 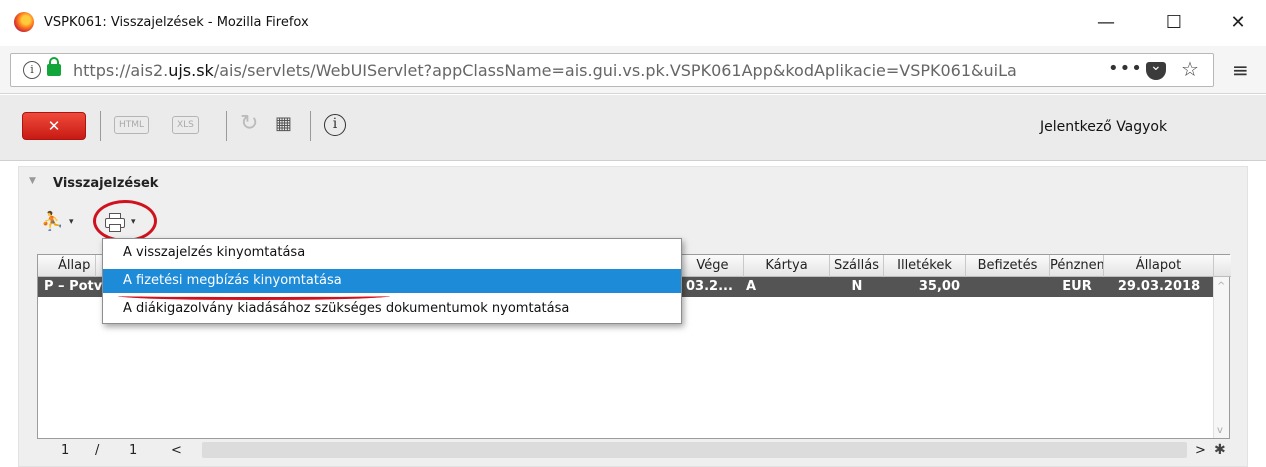 What do you see at coordinates (1238, 23) in the screenshot?
I see `close-window-button: ✕` at bounding box center [1238, 23].